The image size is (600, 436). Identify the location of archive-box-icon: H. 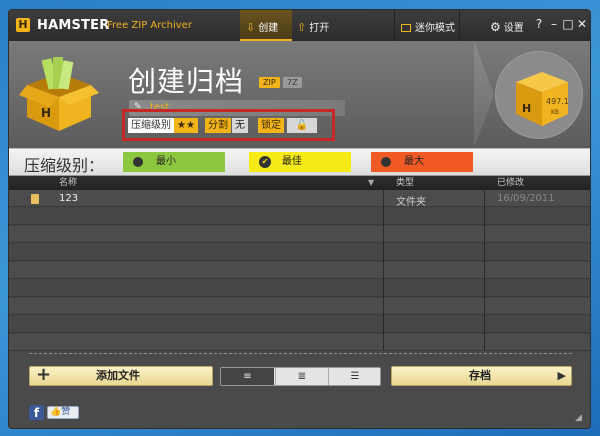
(59, 94).